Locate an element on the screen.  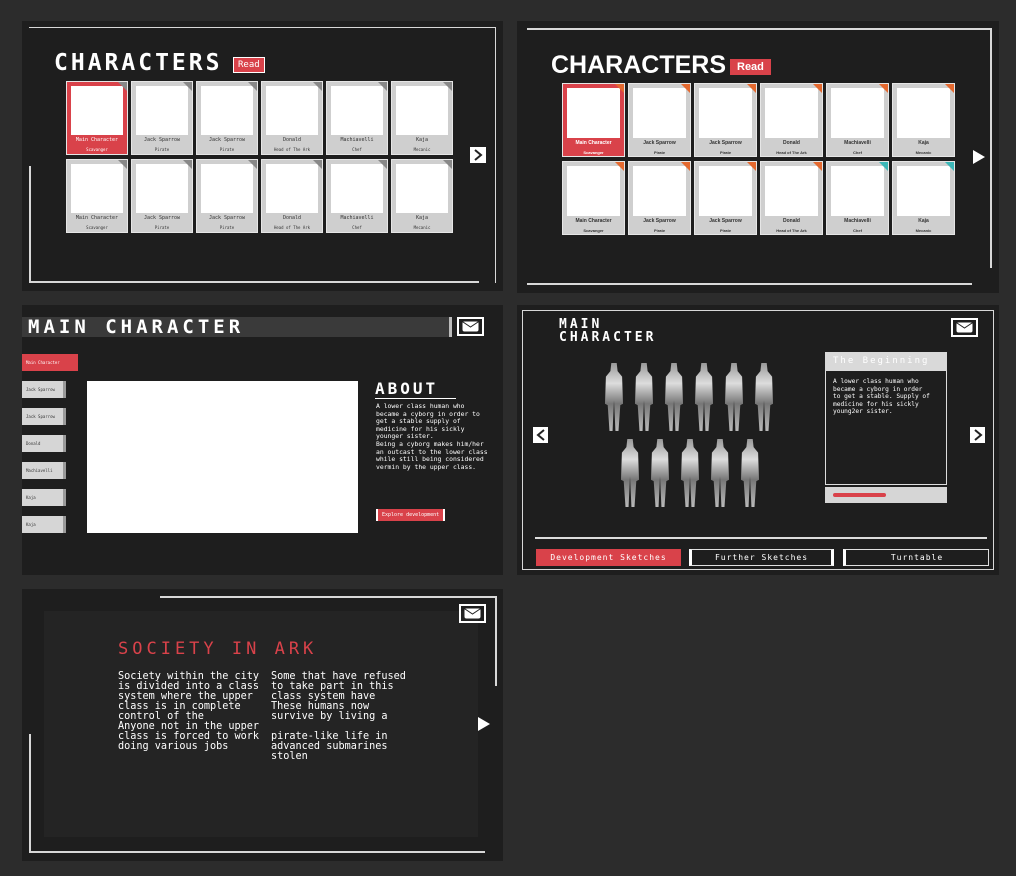
frame-right-line is located at coordinates (991, 148).